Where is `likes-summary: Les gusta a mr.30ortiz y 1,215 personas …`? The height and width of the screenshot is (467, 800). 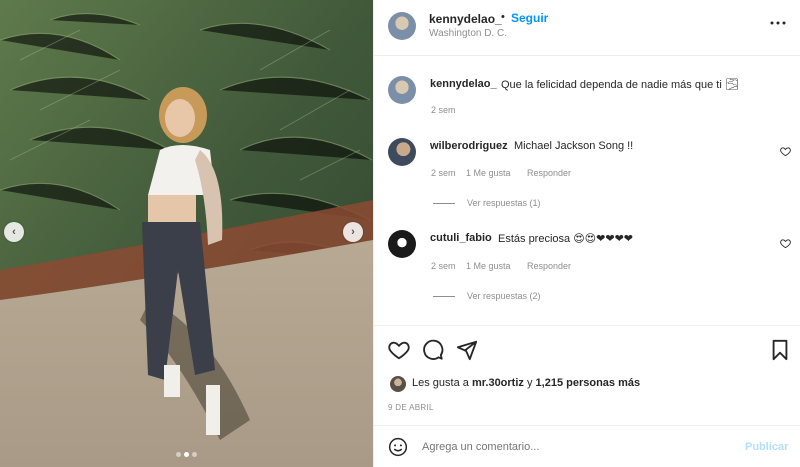
likes-summary: Les gusta a mr.30ortiz y 1,215 personas … is located at coordinates (526, 383).